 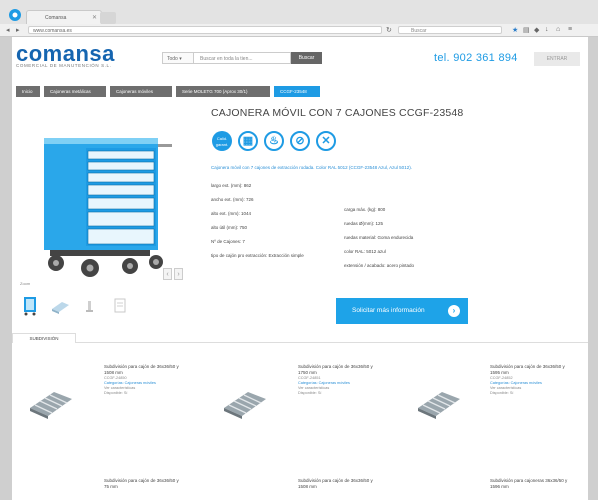 What do you see at coordinates (105, 202) in the screenshot?
I see `product-main-image` at bounding box center [105, 202].